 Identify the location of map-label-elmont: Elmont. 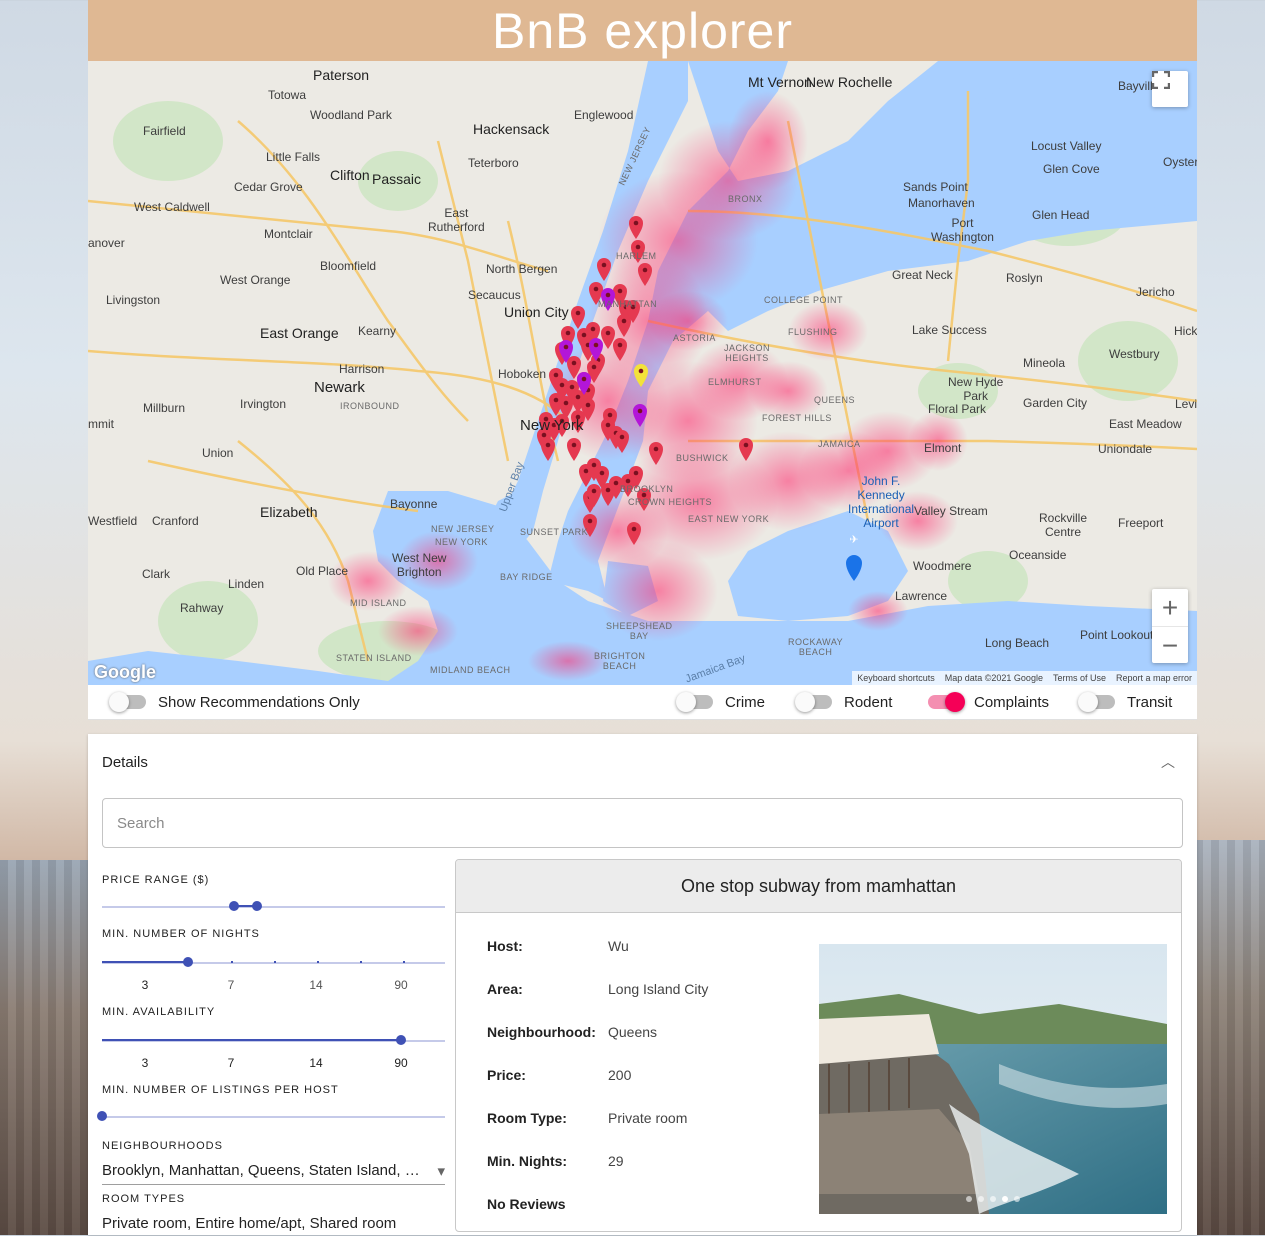
(943, 448).